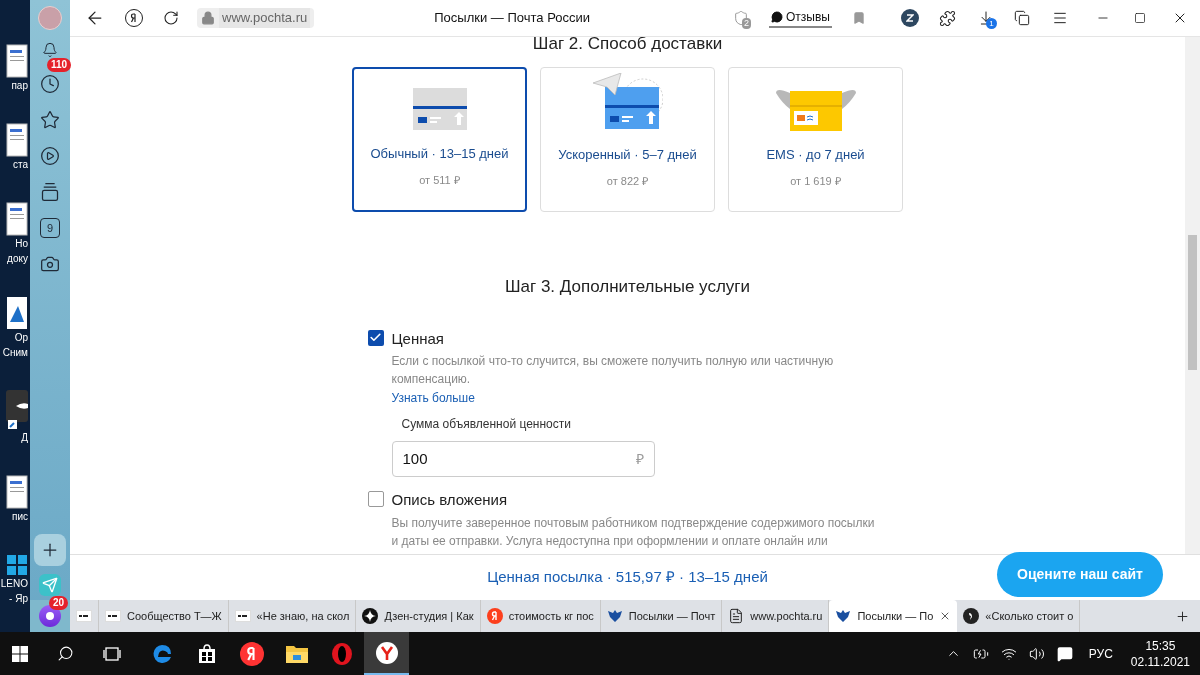 The height and width of the screenshot is (675, 1200). I want to click on currency-sign: ₽, so click(639, 459).